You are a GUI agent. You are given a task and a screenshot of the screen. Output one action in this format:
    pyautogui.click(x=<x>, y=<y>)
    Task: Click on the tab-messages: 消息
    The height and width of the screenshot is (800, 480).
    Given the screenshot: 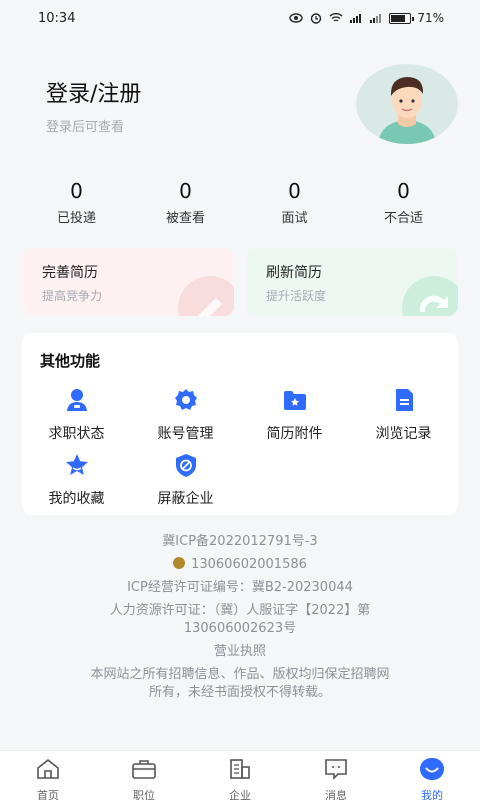 What is the action you would take?
    pyautogui.click(x=336, y=775)
    